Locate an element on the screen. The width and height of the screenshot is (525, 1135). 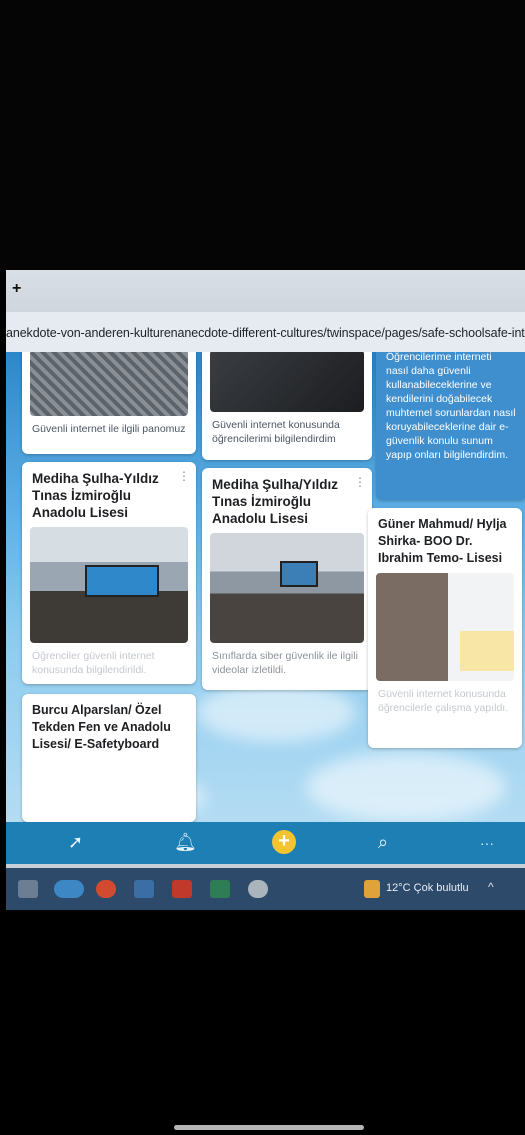
browser-tab-strip: + is located at coordinates (265, 291).